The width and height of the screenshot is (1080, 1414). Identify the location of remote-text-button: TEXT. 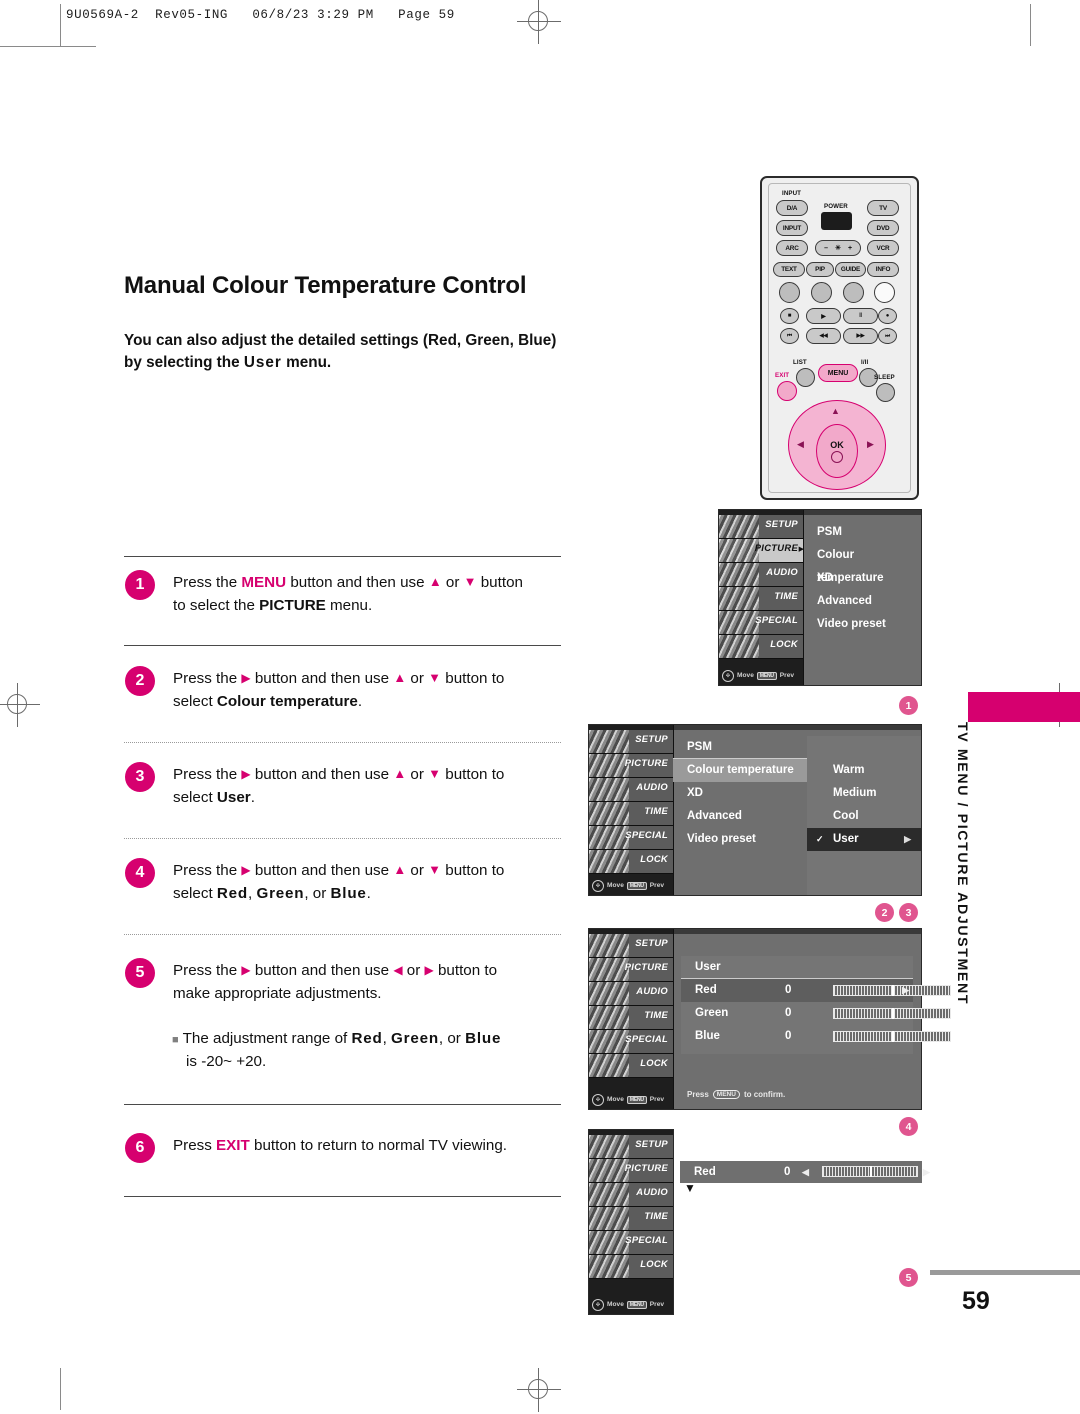
(789, 269).